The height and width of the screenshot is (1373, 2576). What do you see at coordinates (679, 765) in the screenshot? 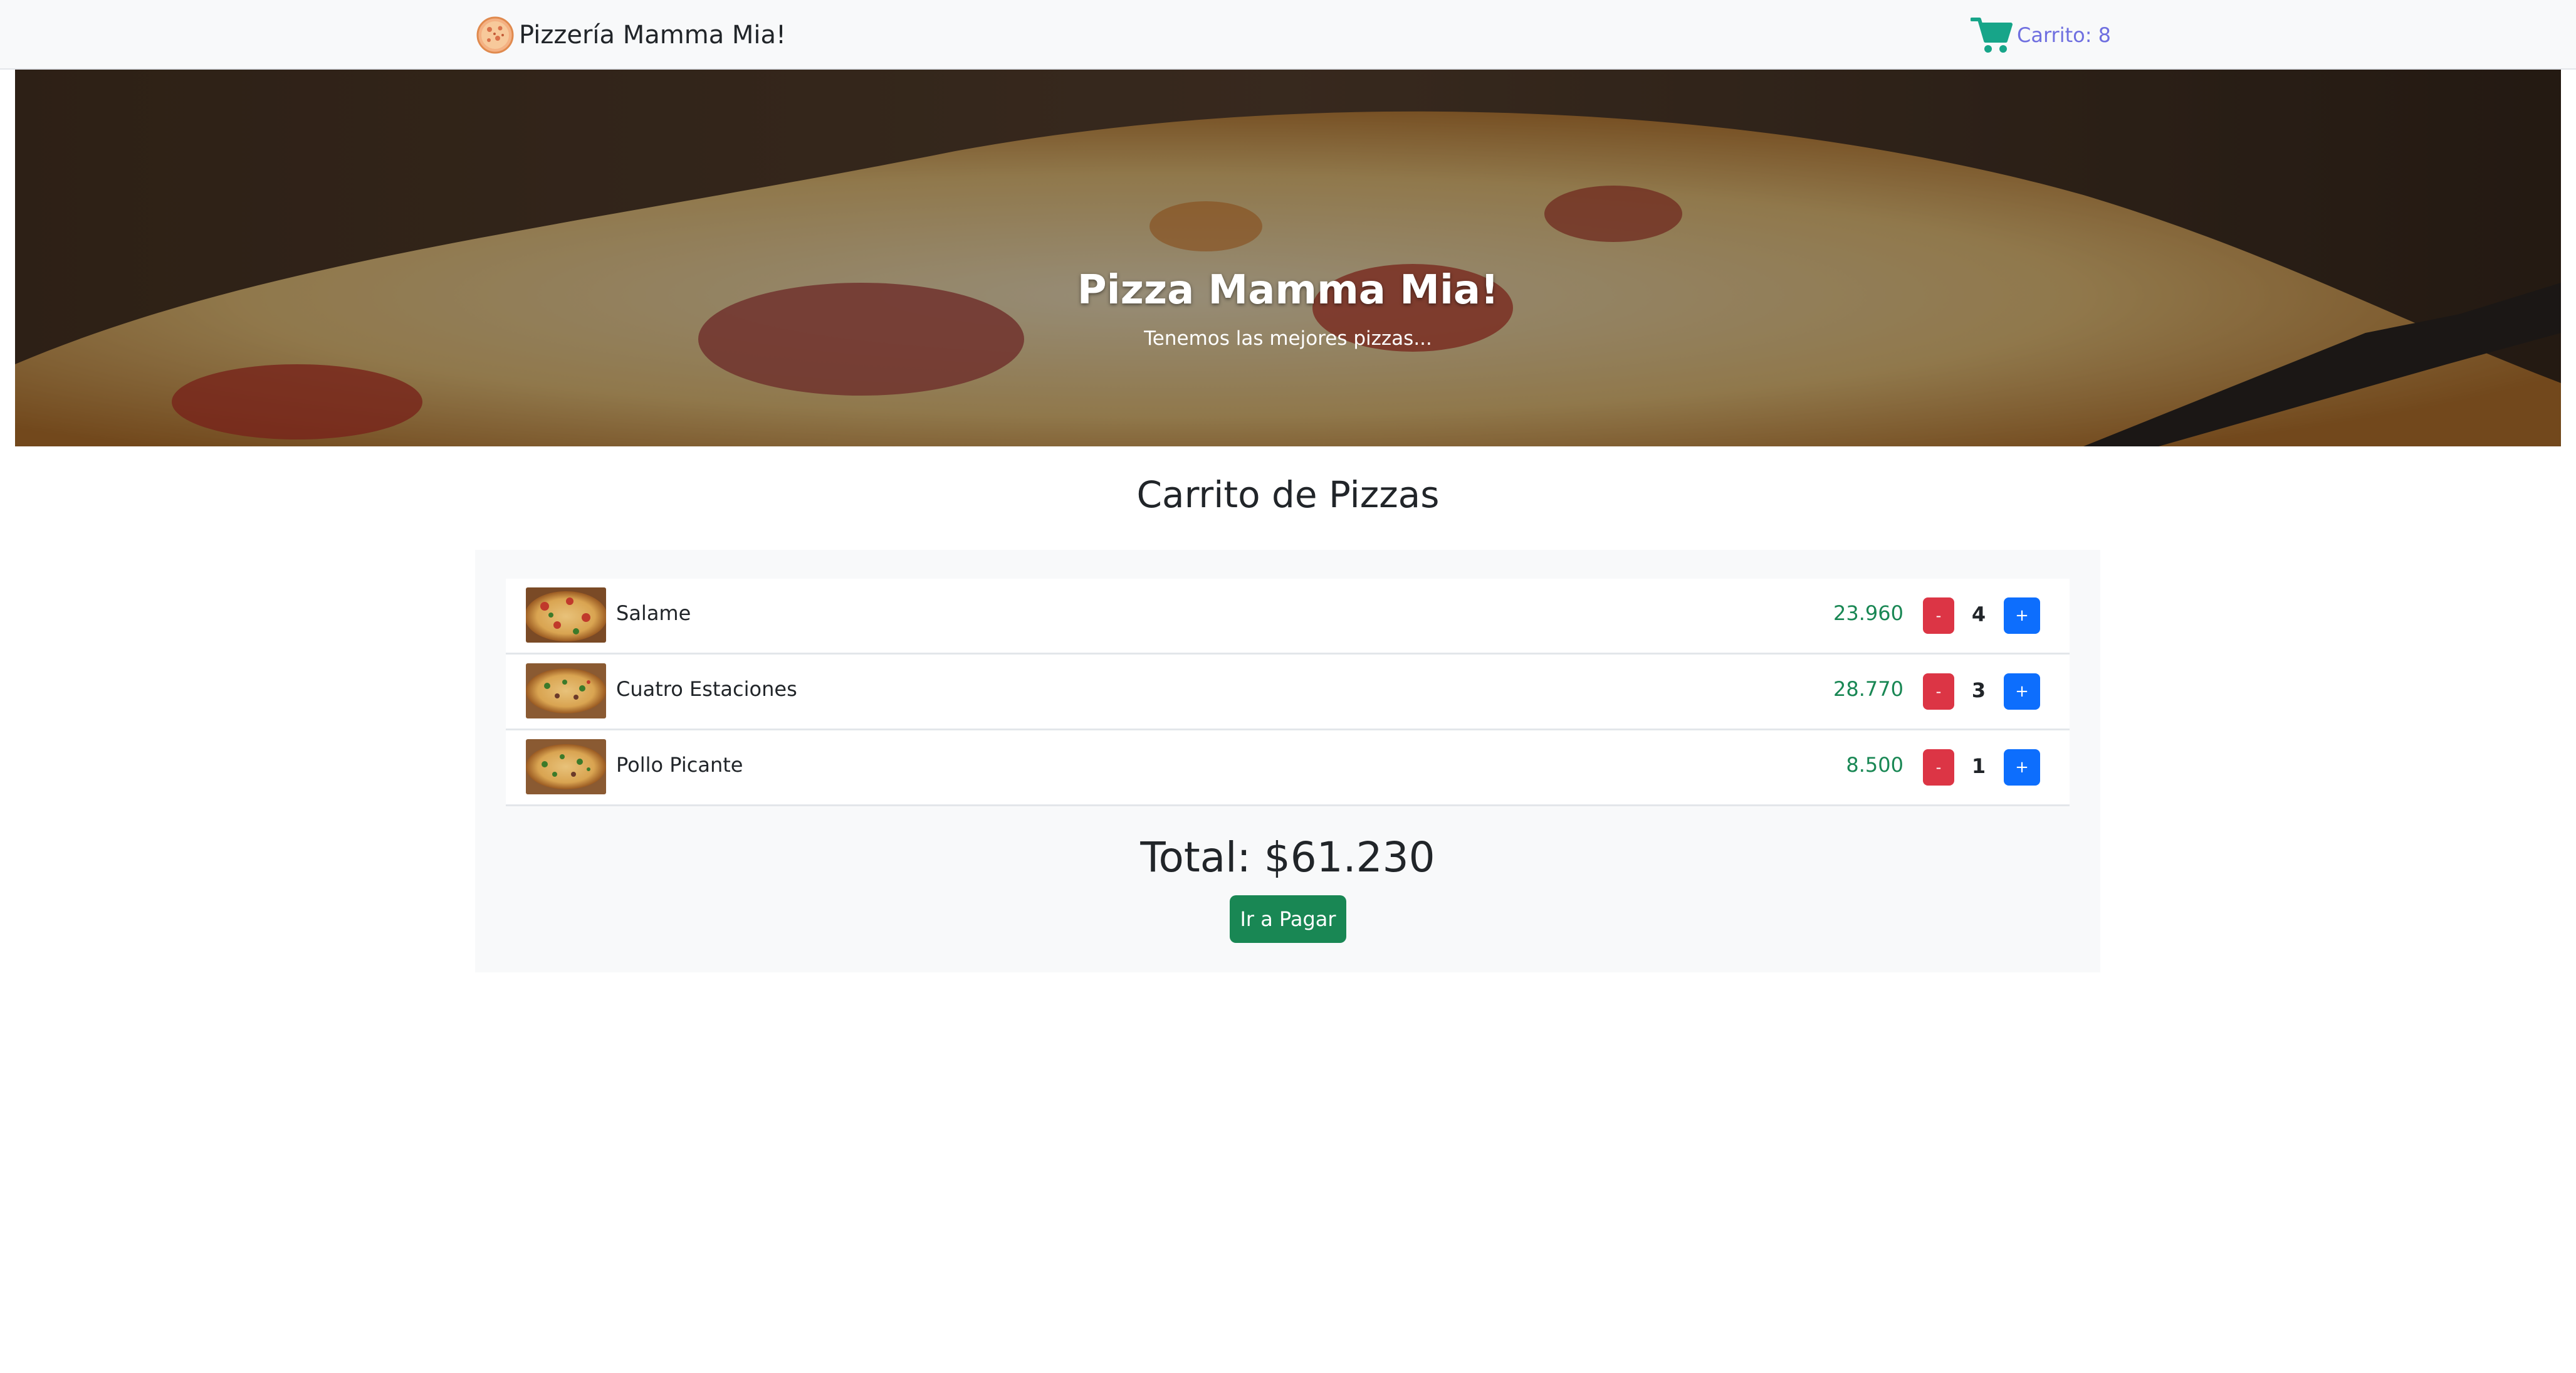
I see `item-name: Pollo Picante` at bounding box center [679, 765].